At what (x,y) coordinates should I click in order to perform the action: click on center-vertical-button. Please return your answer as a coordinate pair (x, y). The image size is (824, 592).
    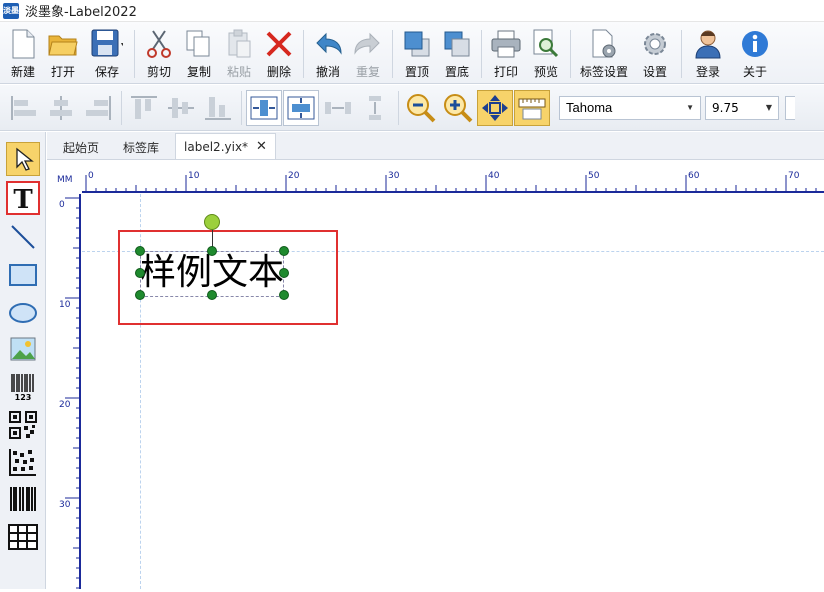
    Looking at the image, I should click on (301, 107).